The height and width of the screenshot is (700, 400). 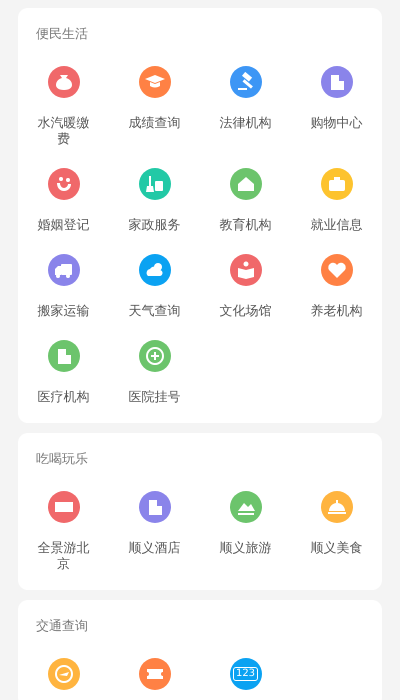 I want to click on section-title: 便民生活, so click(x=62, y=35).